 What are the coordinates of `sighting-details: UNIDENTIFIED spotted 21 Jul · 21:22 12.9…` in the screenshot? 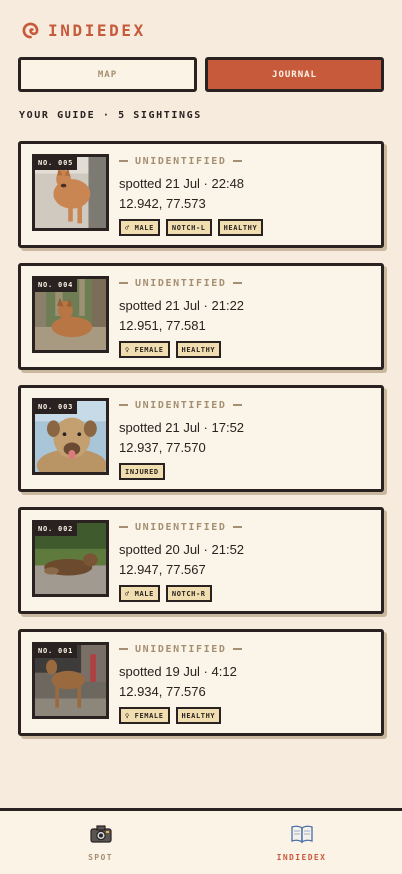 It's located at (246, 317).